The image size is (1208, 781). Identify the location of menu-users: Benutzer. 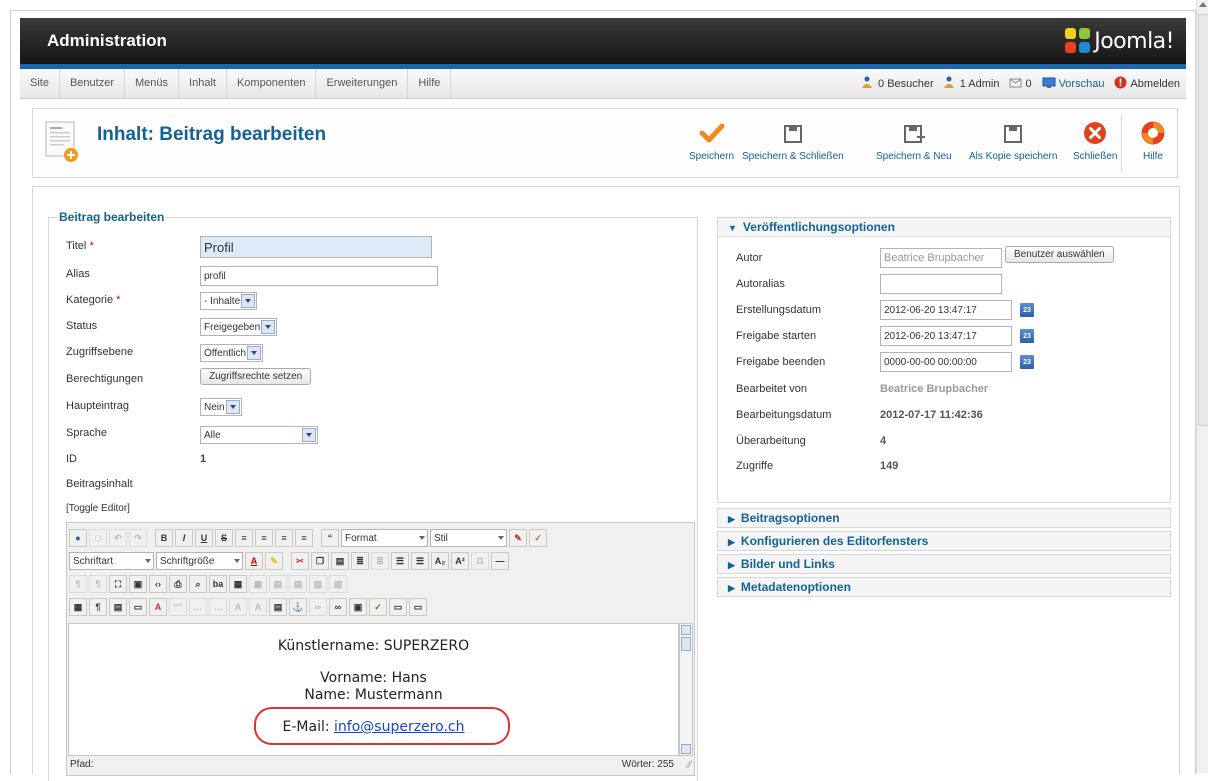
(92, 83).